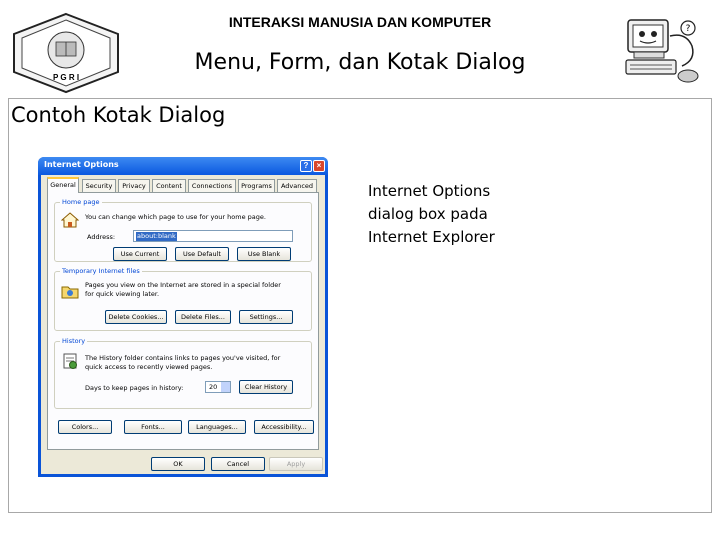 This screenshot has width=720, height=540. Describe the element at coordinates (134, 185) in the screenshot. I see `tab-privacy: Privacy` at that location.